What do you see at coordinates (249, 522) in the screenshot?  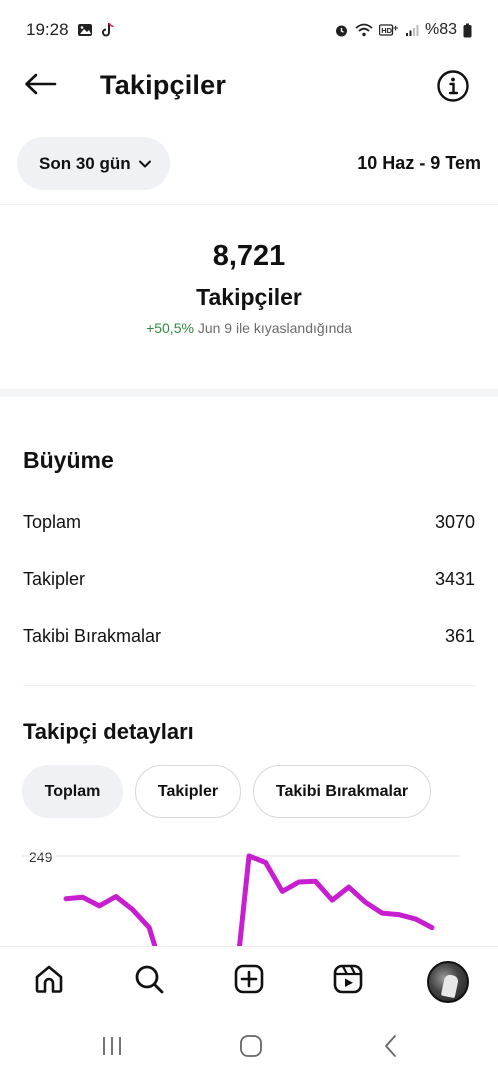 I see `growth-row-total: Toplam 3070` at bounding box center [249, 522].